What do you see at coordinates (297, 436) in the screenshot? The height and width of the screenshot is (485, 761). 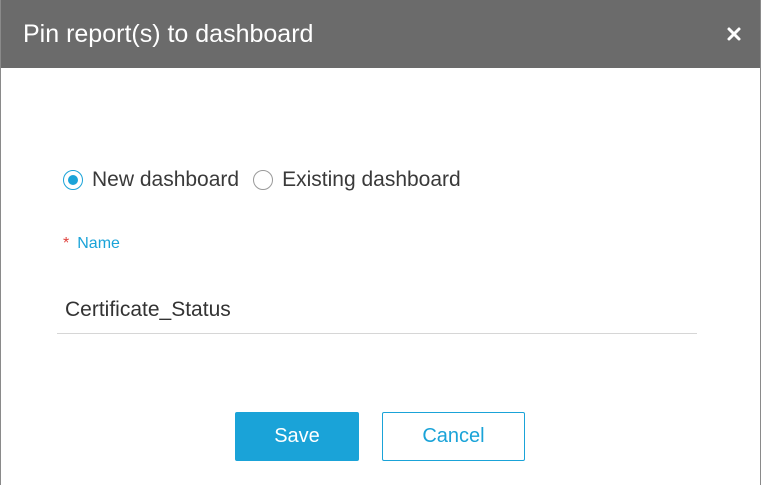 I see `save-button: Save` at bounding box center [297, 436].